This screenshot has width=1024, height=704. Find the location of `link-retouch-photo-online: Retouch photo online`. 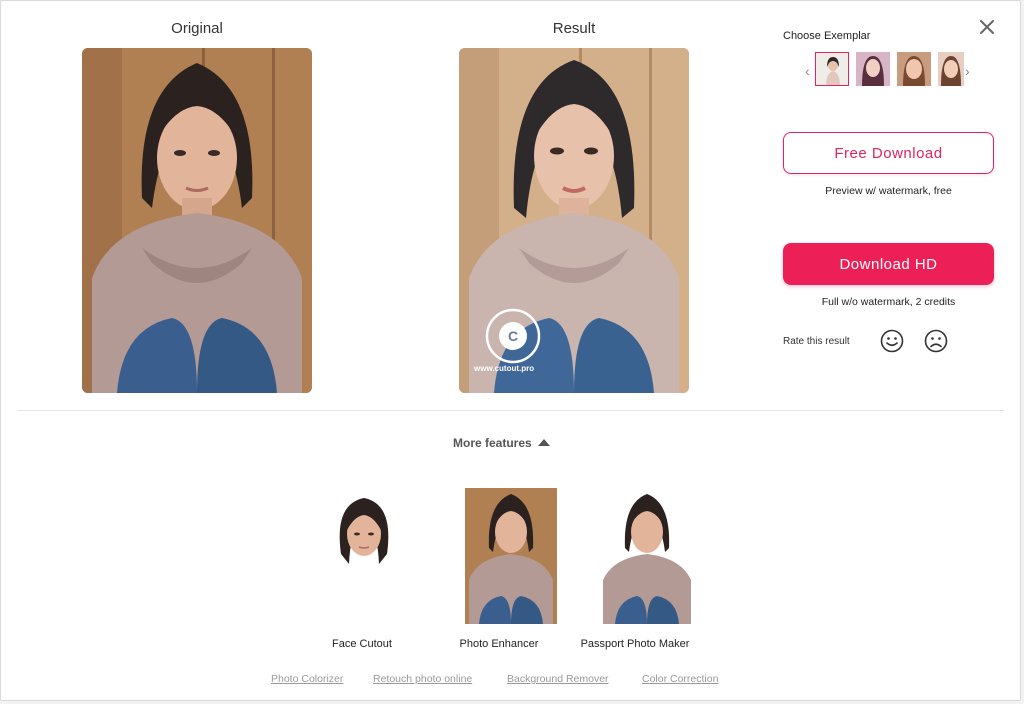

link-retouch-photo-online: Retouch photo online is located at coordinates (422, 679).